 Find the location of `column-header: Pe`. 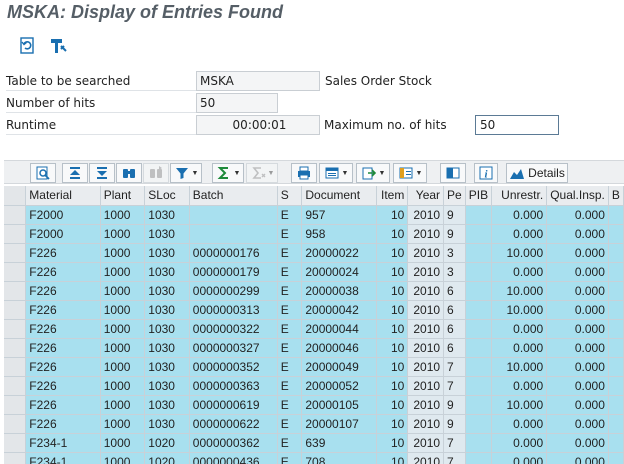

column-header: Pe is located at coordinates (454, 196).